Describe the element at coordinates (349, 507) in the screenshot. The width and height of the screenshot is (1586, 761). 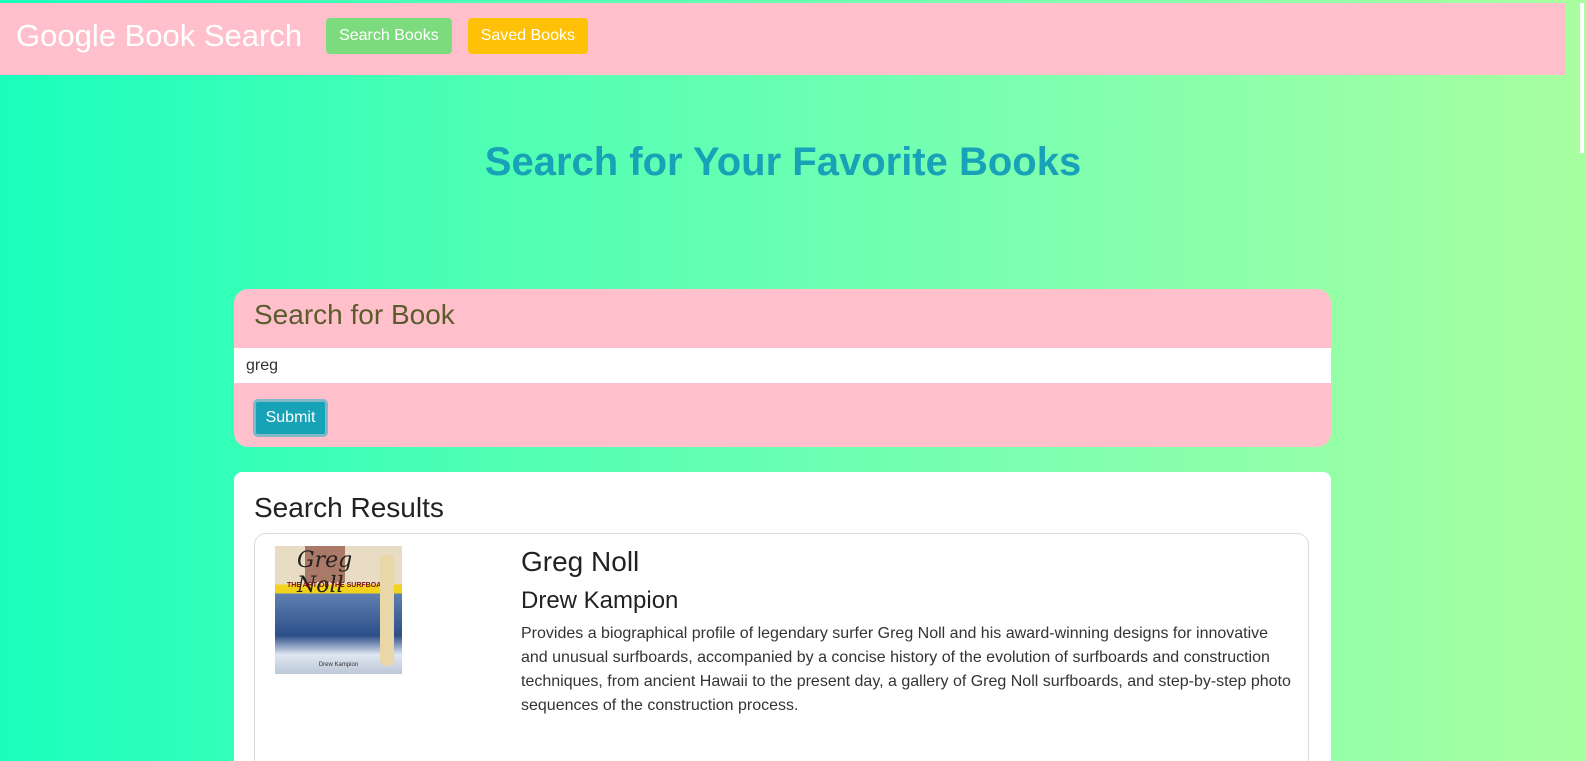
I see `results-title: Search Results` at that location.